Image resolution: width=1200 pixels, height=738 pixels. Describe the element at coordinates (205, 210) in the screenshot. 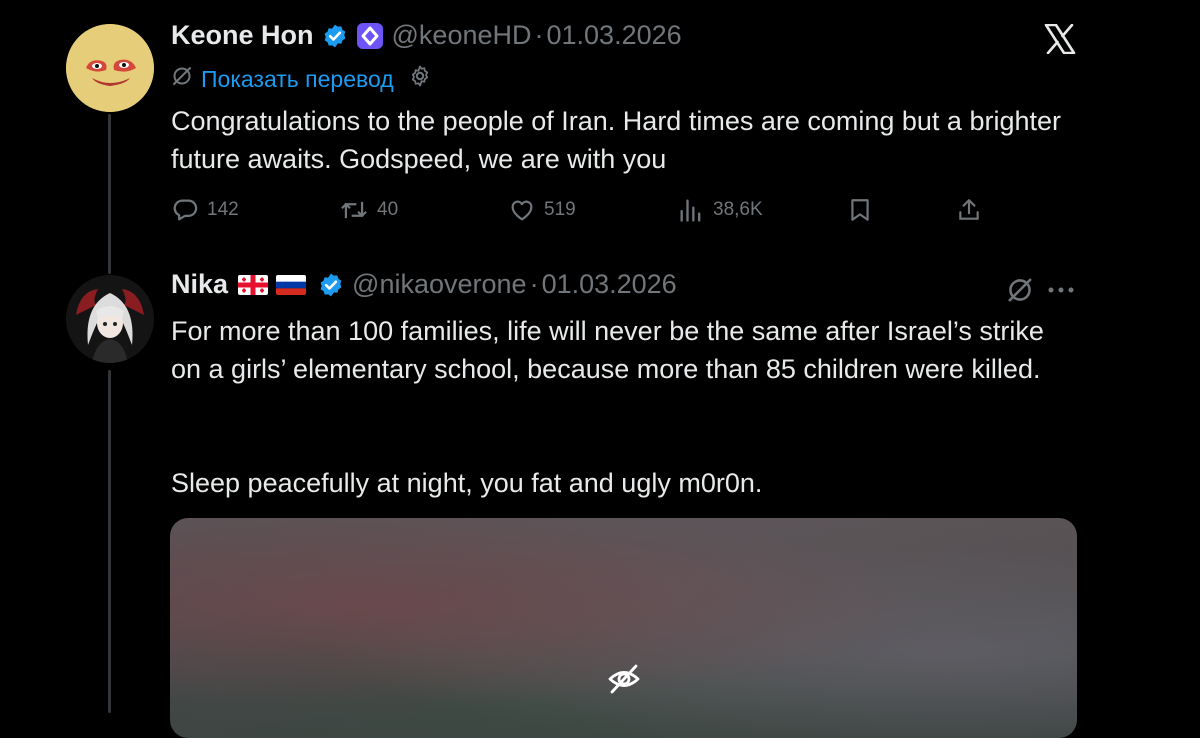

I see `reply-button: 142` at that location.